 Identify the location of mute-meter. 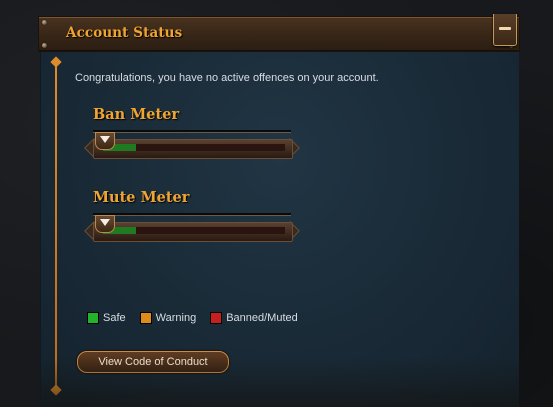
(192, 227).